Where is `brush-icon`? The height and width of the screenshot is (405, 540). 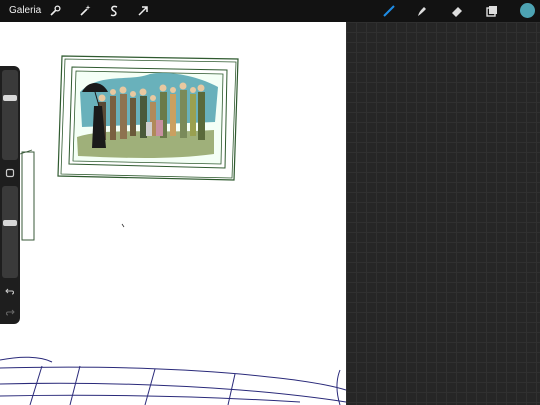
brush-icon is located at coordinates (389, 11).